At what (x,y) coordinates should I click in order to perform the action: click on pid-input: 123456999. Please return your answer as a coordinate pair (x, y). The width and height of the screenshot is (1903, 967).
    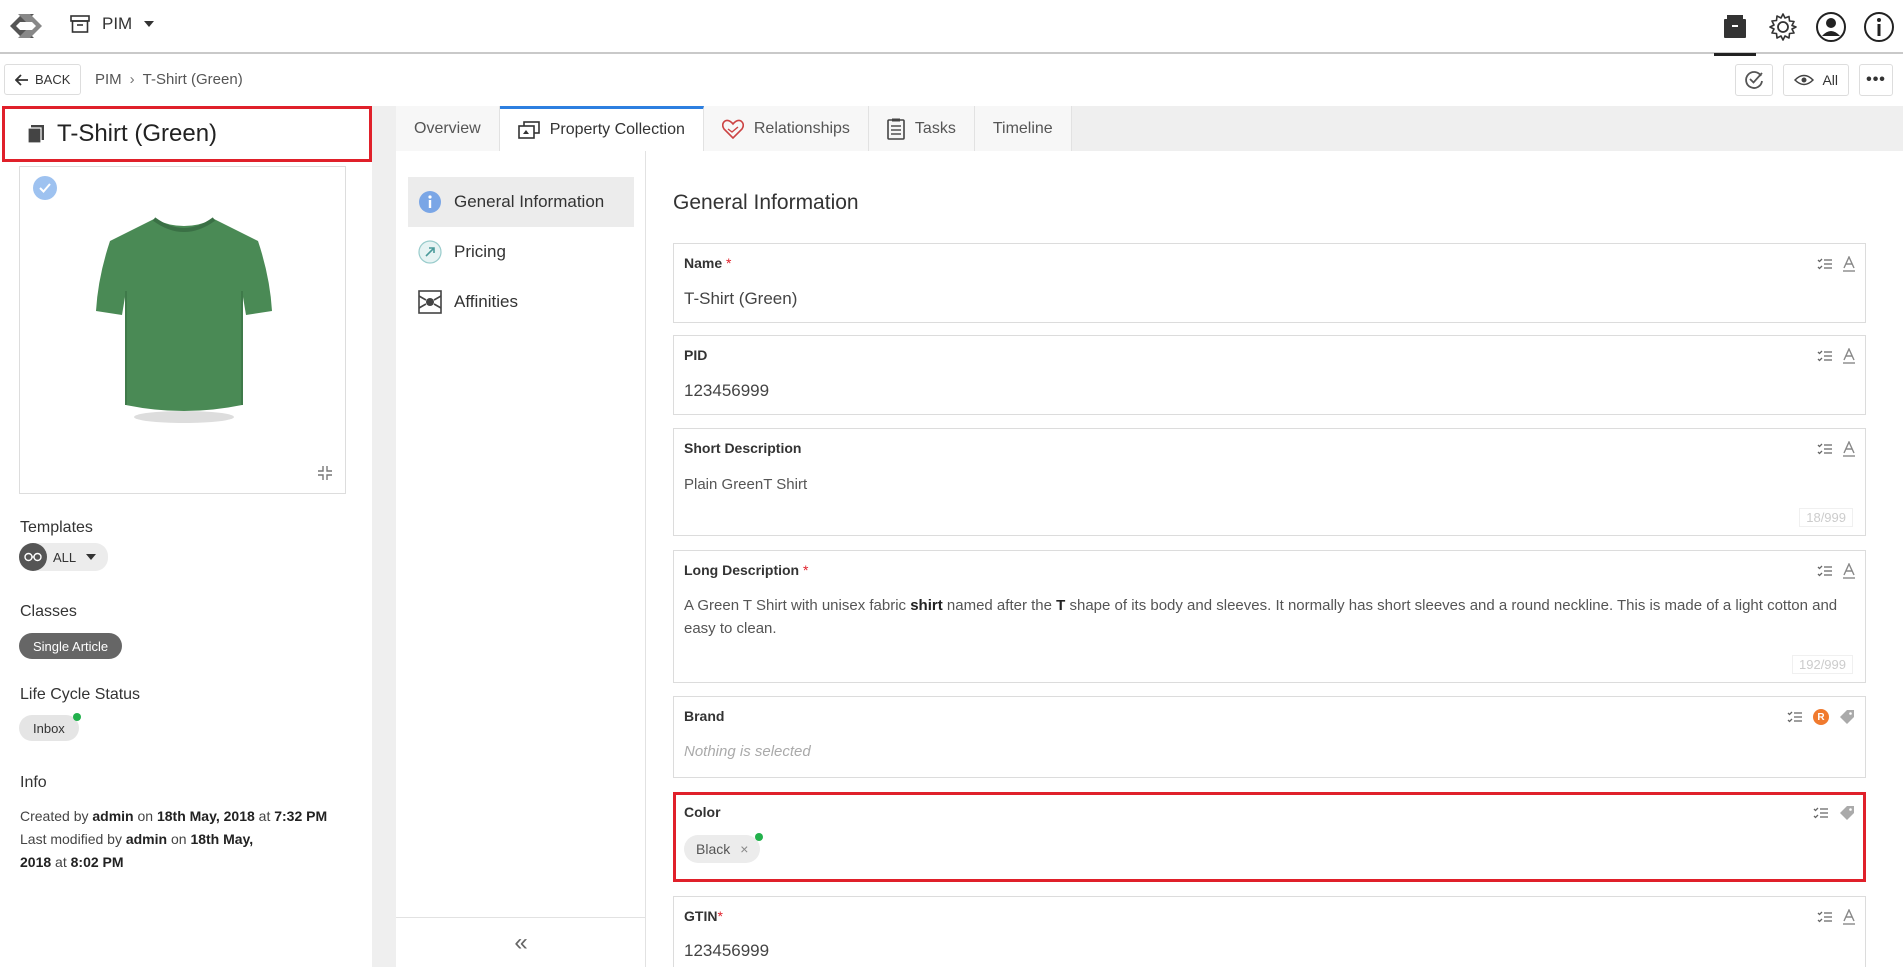
    Looking at the image, I should click on (726, 391).